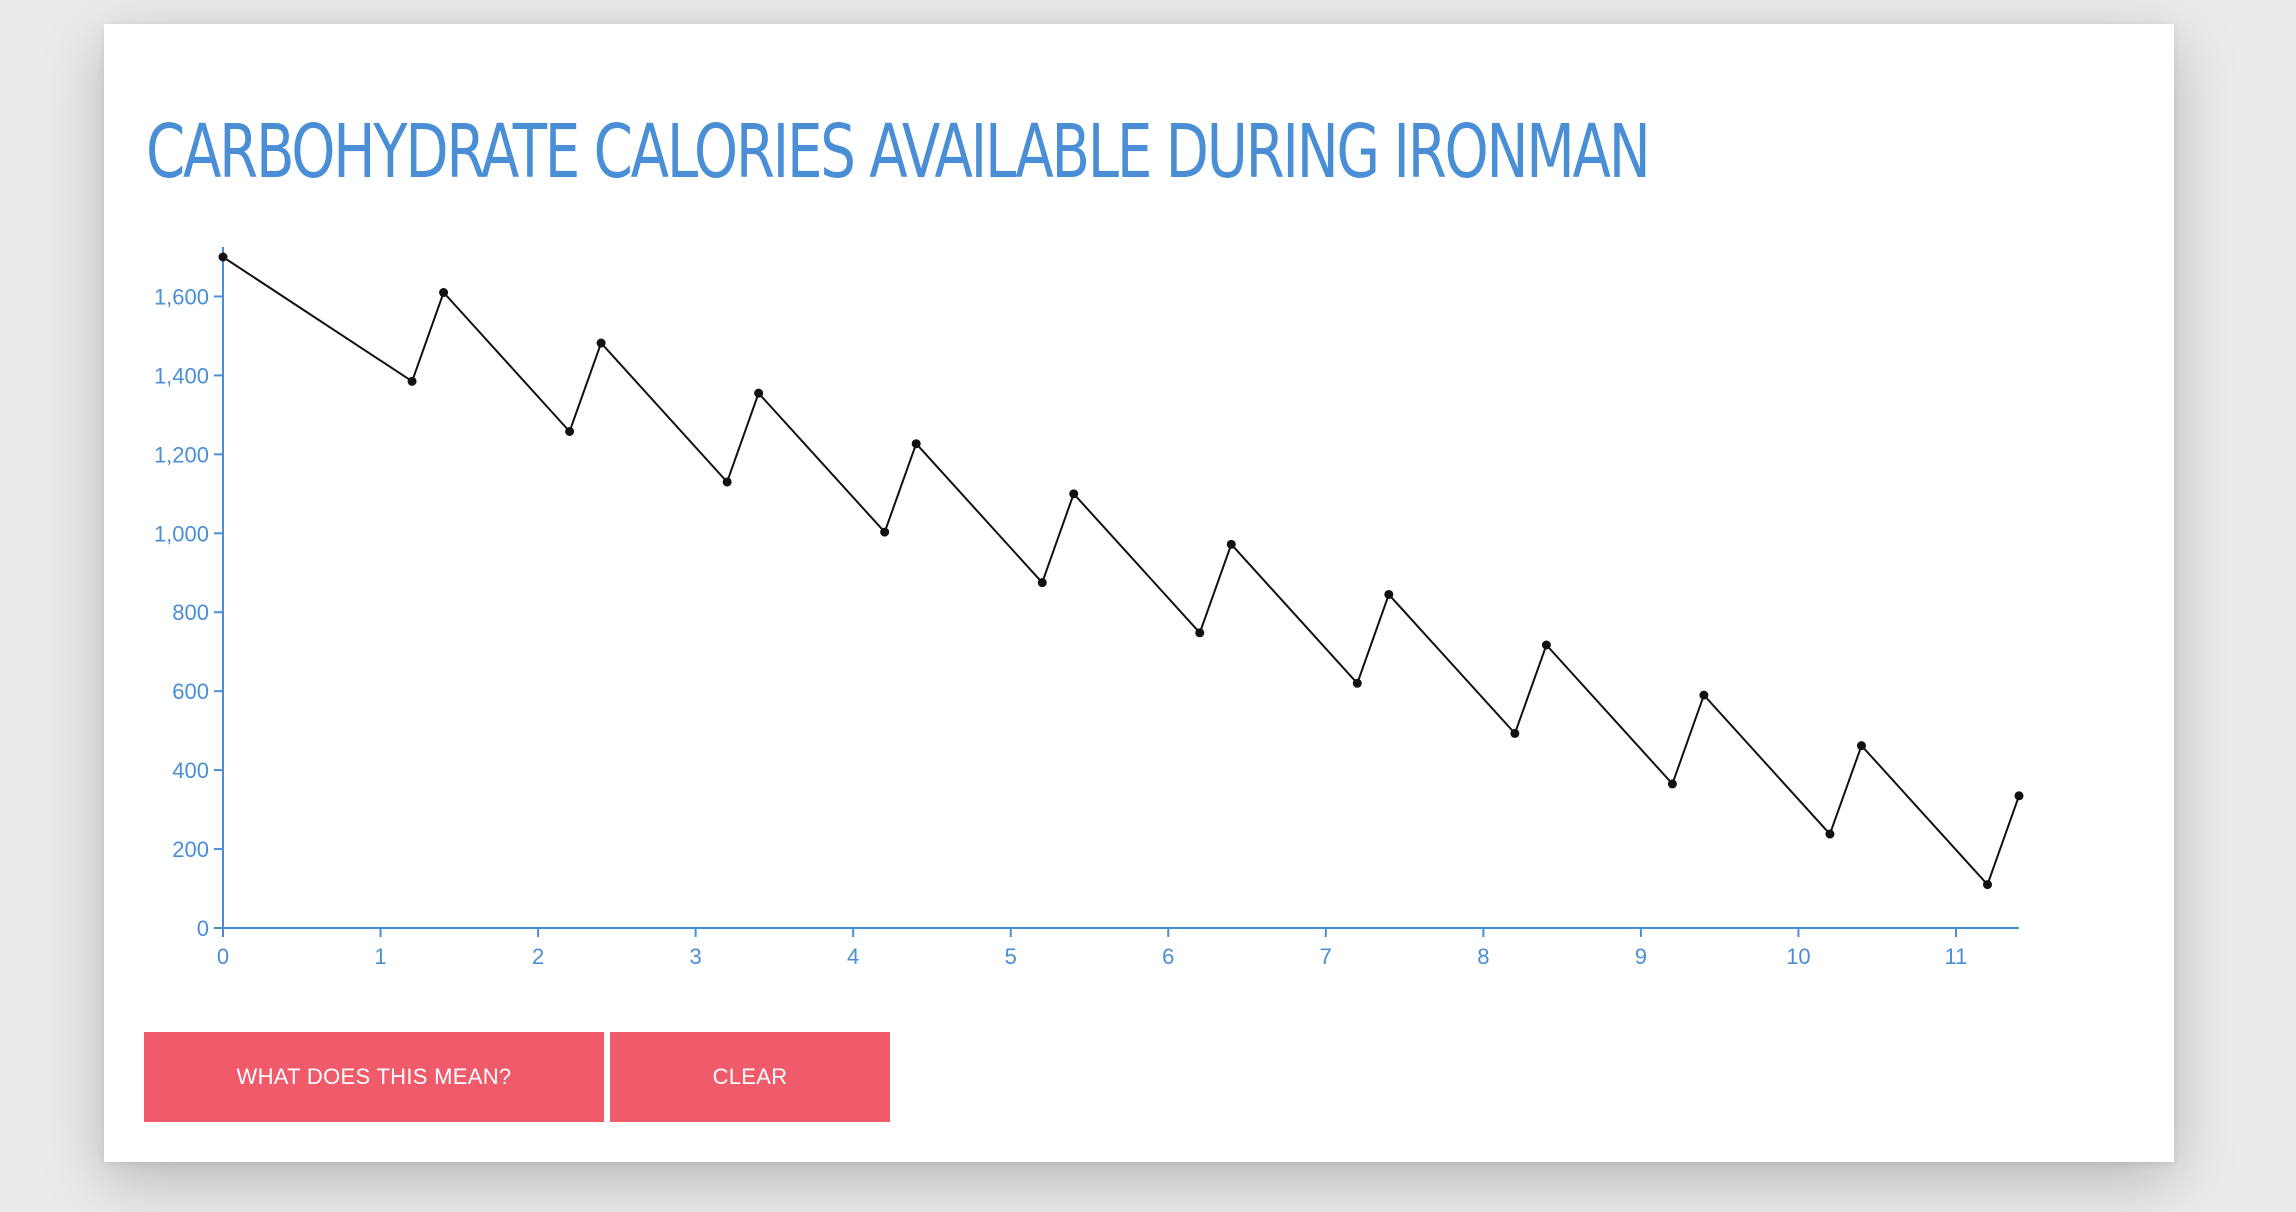 The image size is (2296, 1212). What do you see at coordinates (190, 691) in the screenshot?
I see `y-tick-label: 600` at bounding box center [190, 691].